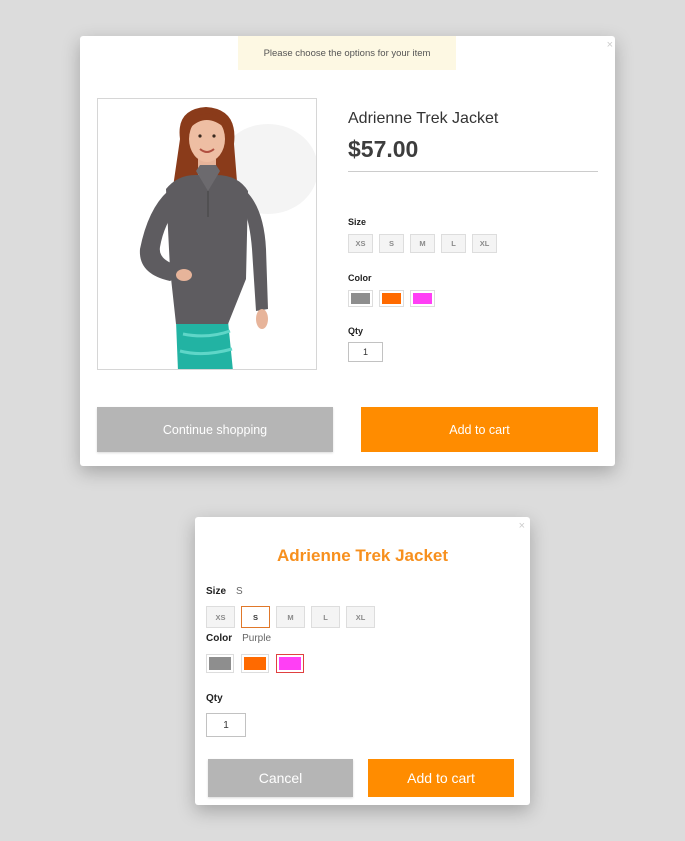 Image resolution: width=685 pixels, height=841 pixels. Describe the element at coordinates (347, 53) in the screenshot. I see `options-notice: Please choose the options for your item` at that location.